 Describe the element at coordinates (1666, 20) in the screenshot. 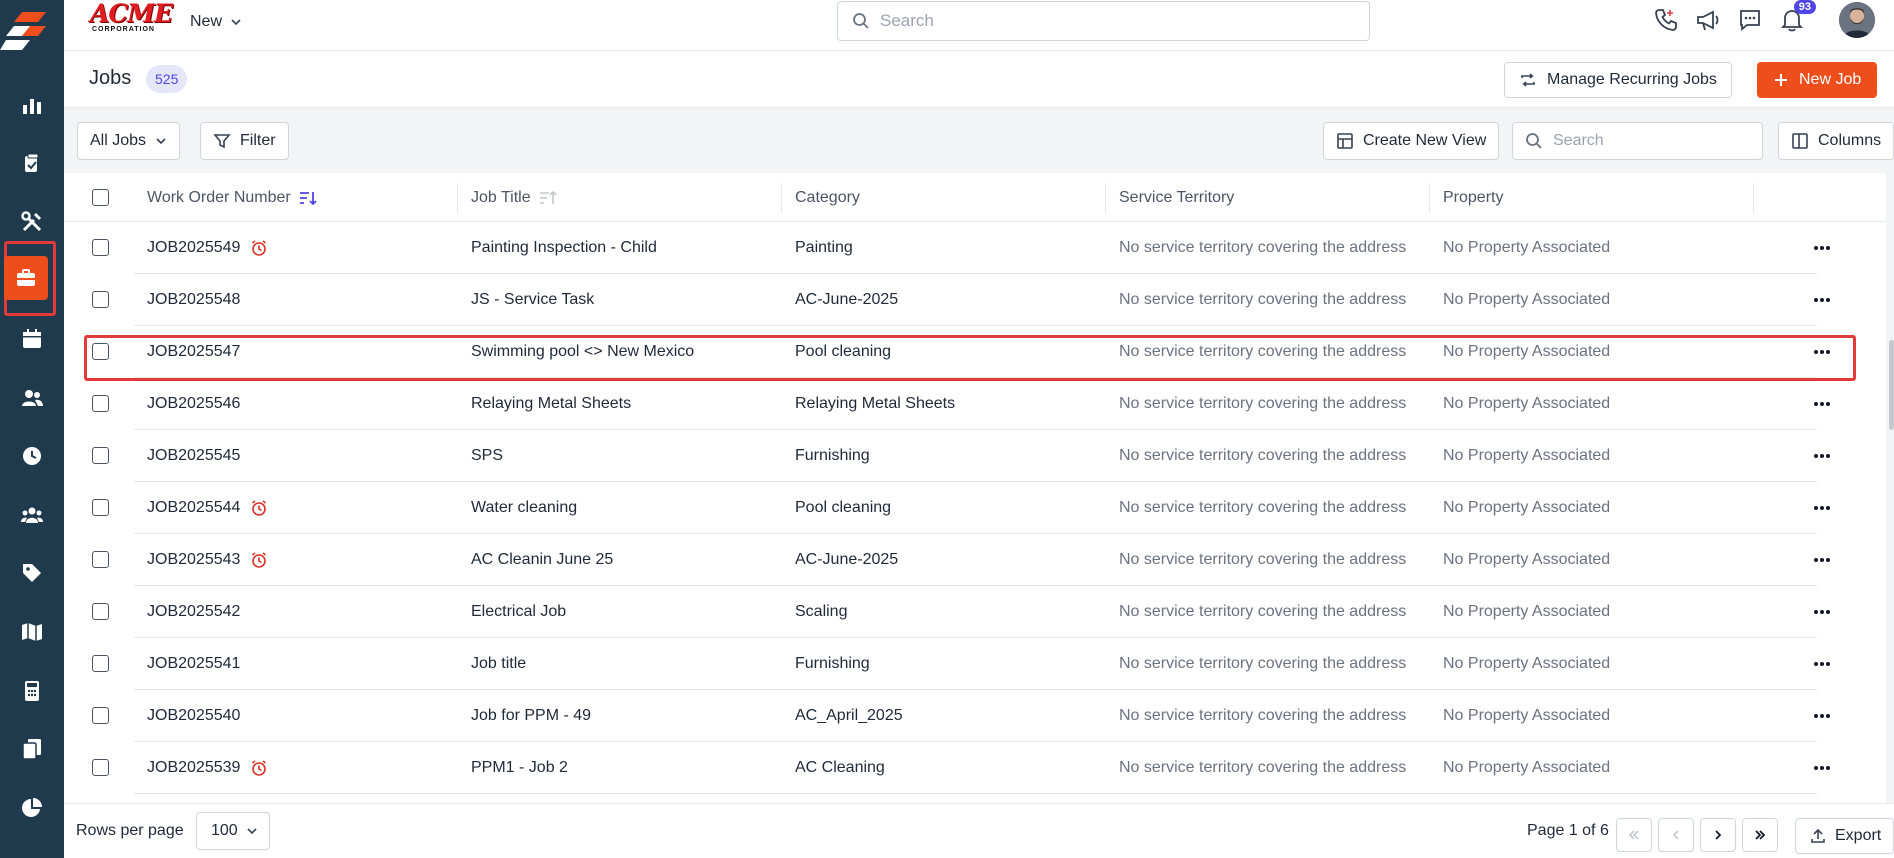

I see `phone-button` at that location.